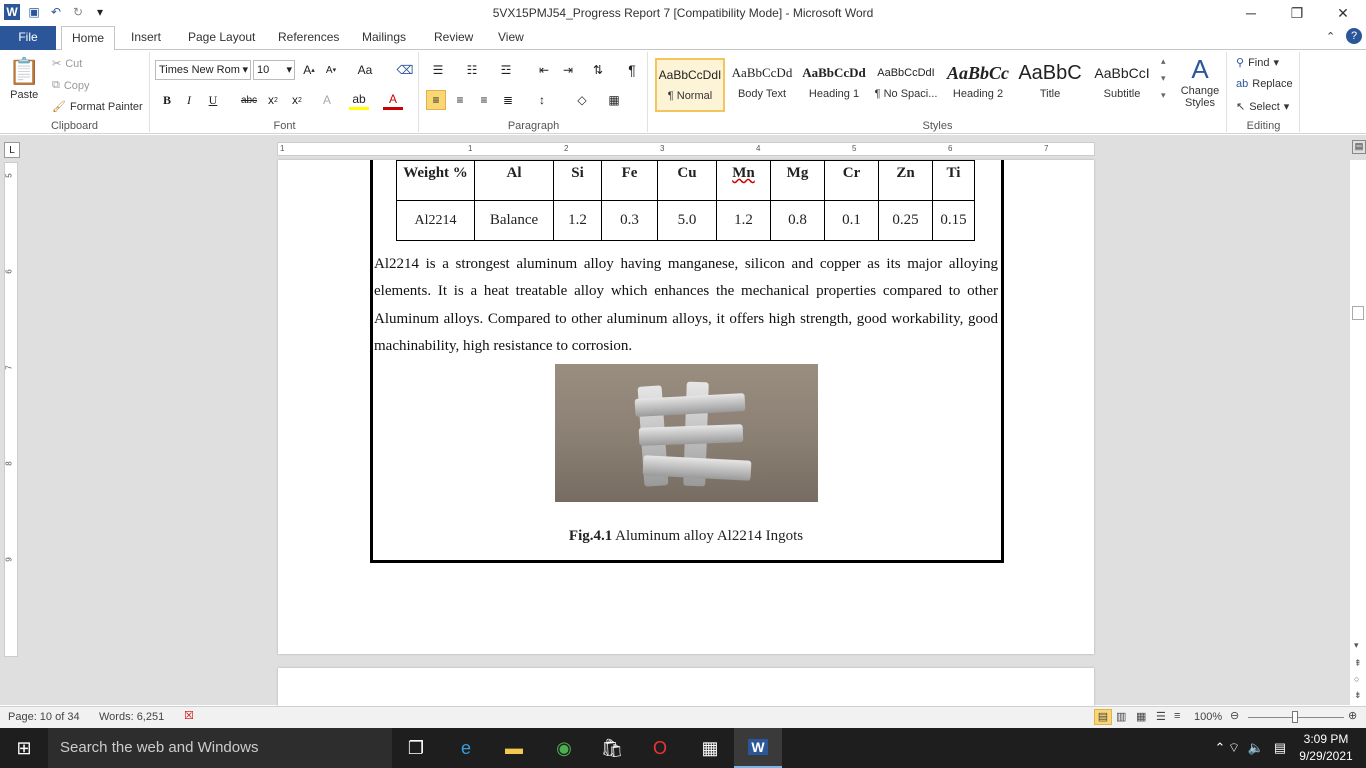 Image resolution: width=1366 pixels, height=768 pixels. I want to click on sort-icon: ⇅, so click(598, 70).